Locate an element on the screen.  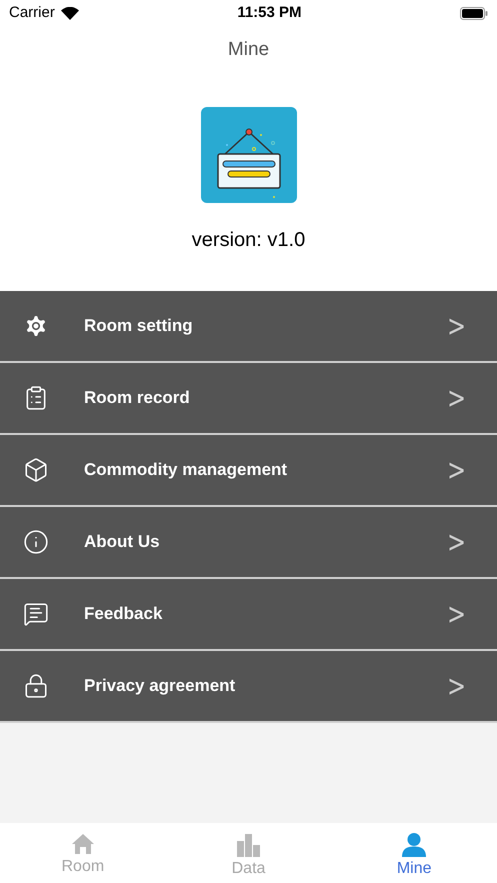
version-label: version: v1.0 is located at coordinates (249, 240).